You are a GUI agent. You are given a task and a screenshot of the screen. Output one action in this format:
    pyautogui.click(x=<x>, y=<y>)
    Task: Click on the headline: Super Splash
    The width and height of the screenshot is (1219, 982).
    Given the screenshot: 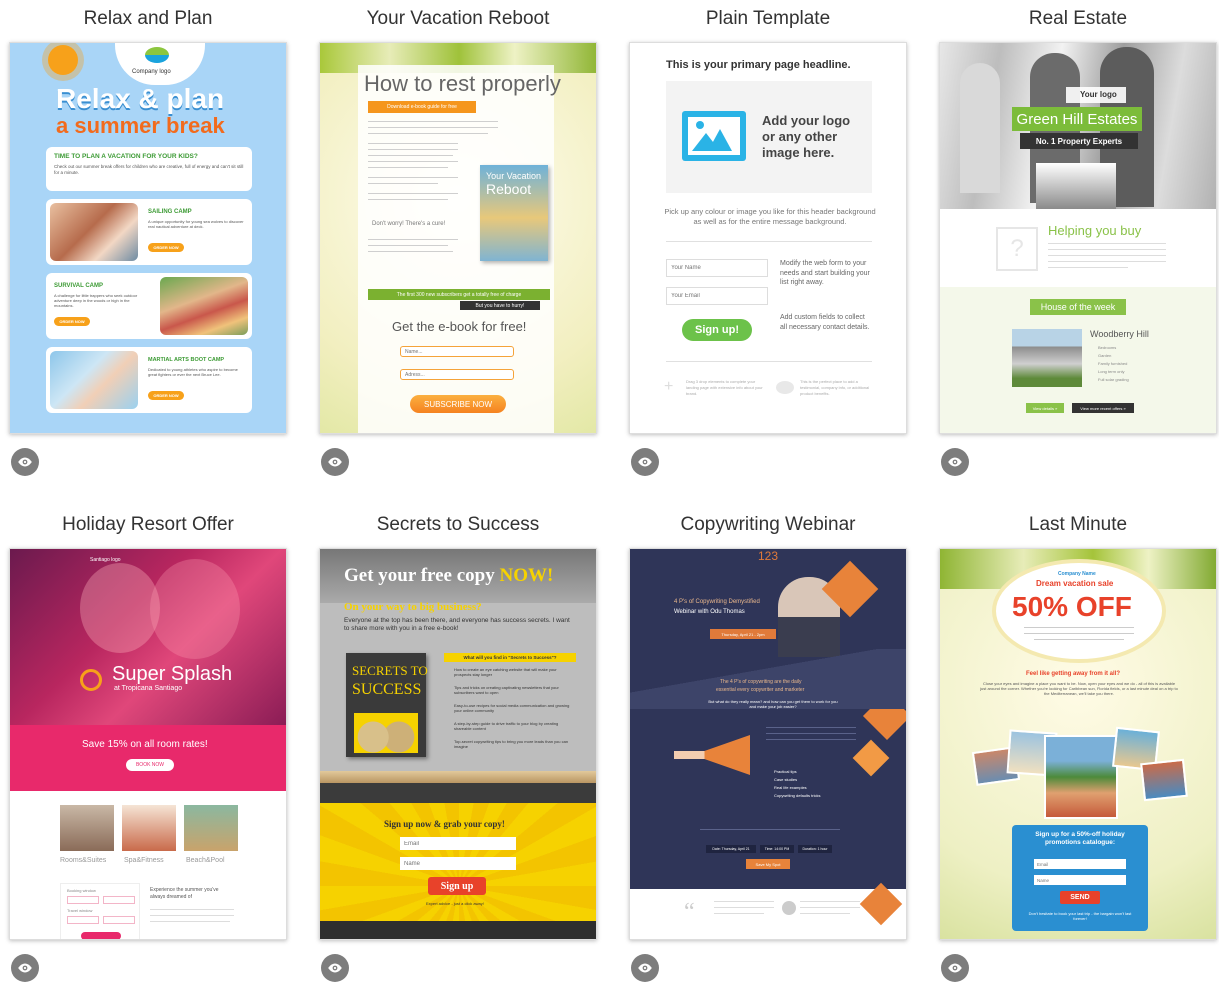 What is the action you would take?
    pyautogui.click(x=172, y=674)
    